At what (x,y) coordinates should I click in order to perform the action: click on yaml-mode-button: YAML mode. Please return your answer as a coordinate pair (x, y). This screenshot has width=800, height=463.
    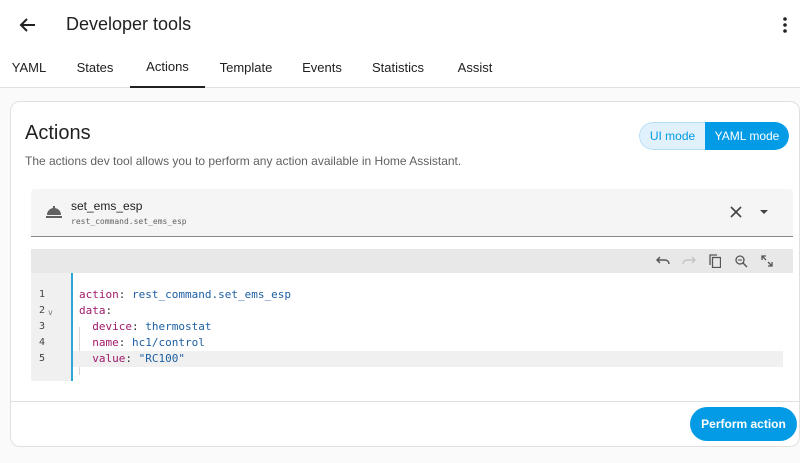
    Looking at the image, I should click on (747, 136).